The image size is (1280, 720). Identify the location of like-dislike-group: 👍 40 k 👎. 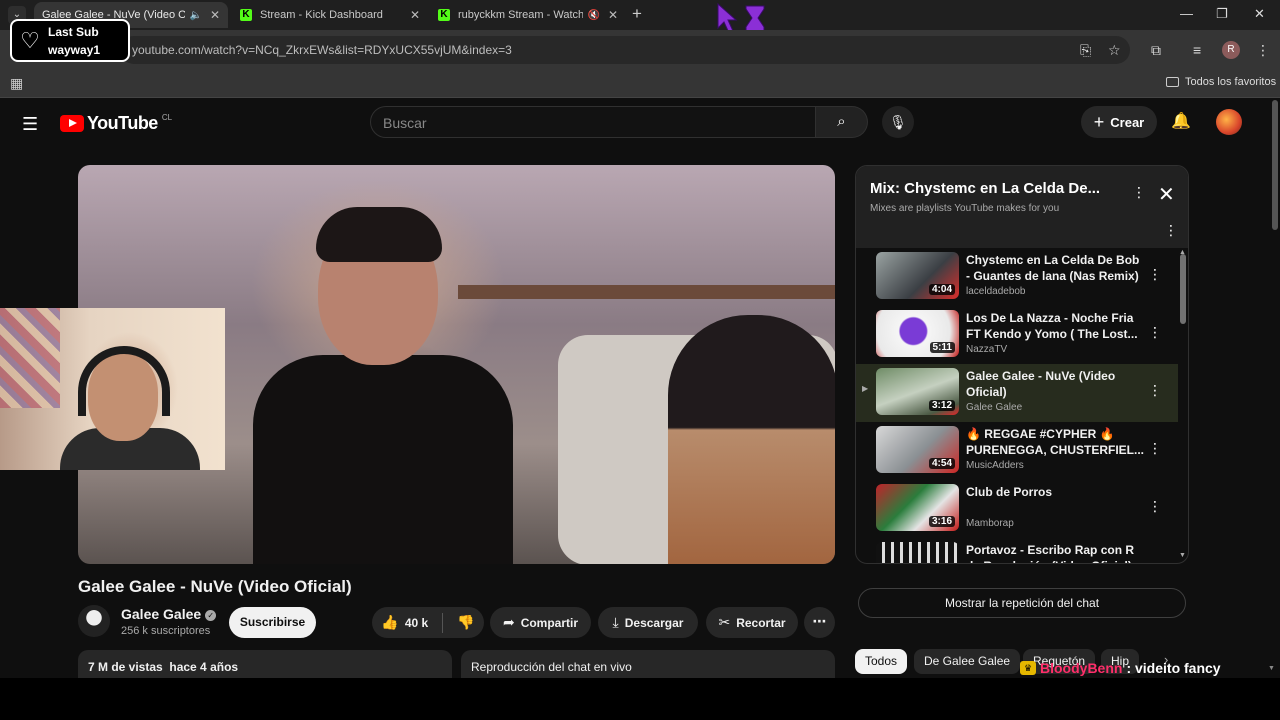
(428, 622).